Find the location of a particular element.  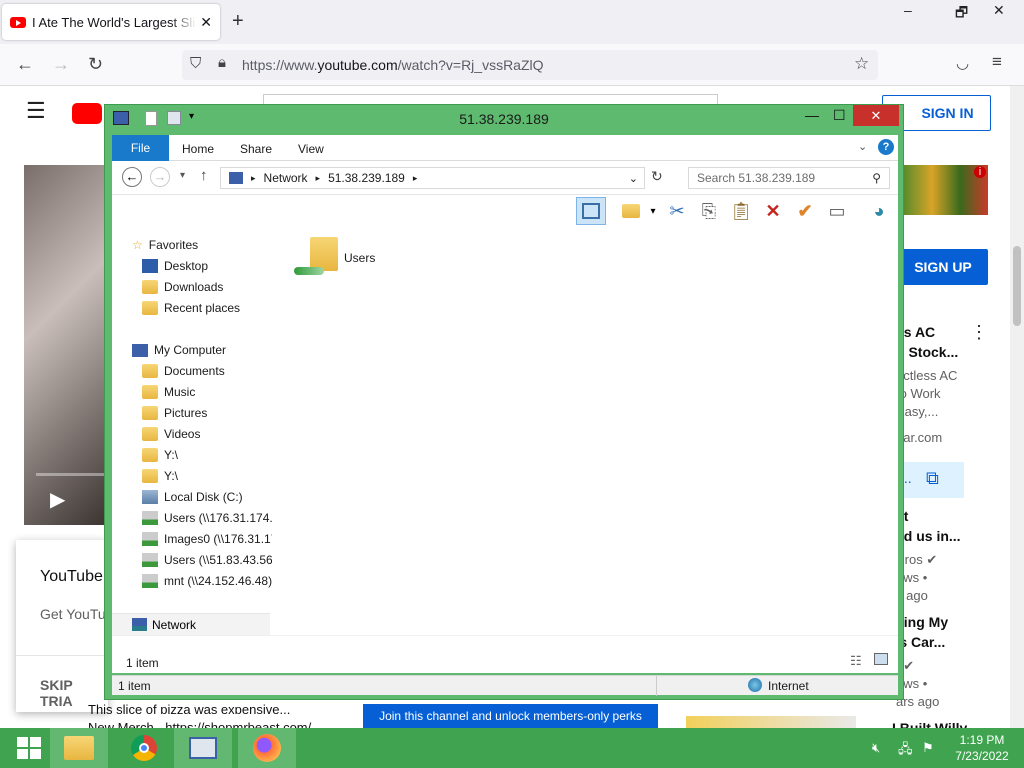

help-icon: ? is located at coordinates (886, 147).